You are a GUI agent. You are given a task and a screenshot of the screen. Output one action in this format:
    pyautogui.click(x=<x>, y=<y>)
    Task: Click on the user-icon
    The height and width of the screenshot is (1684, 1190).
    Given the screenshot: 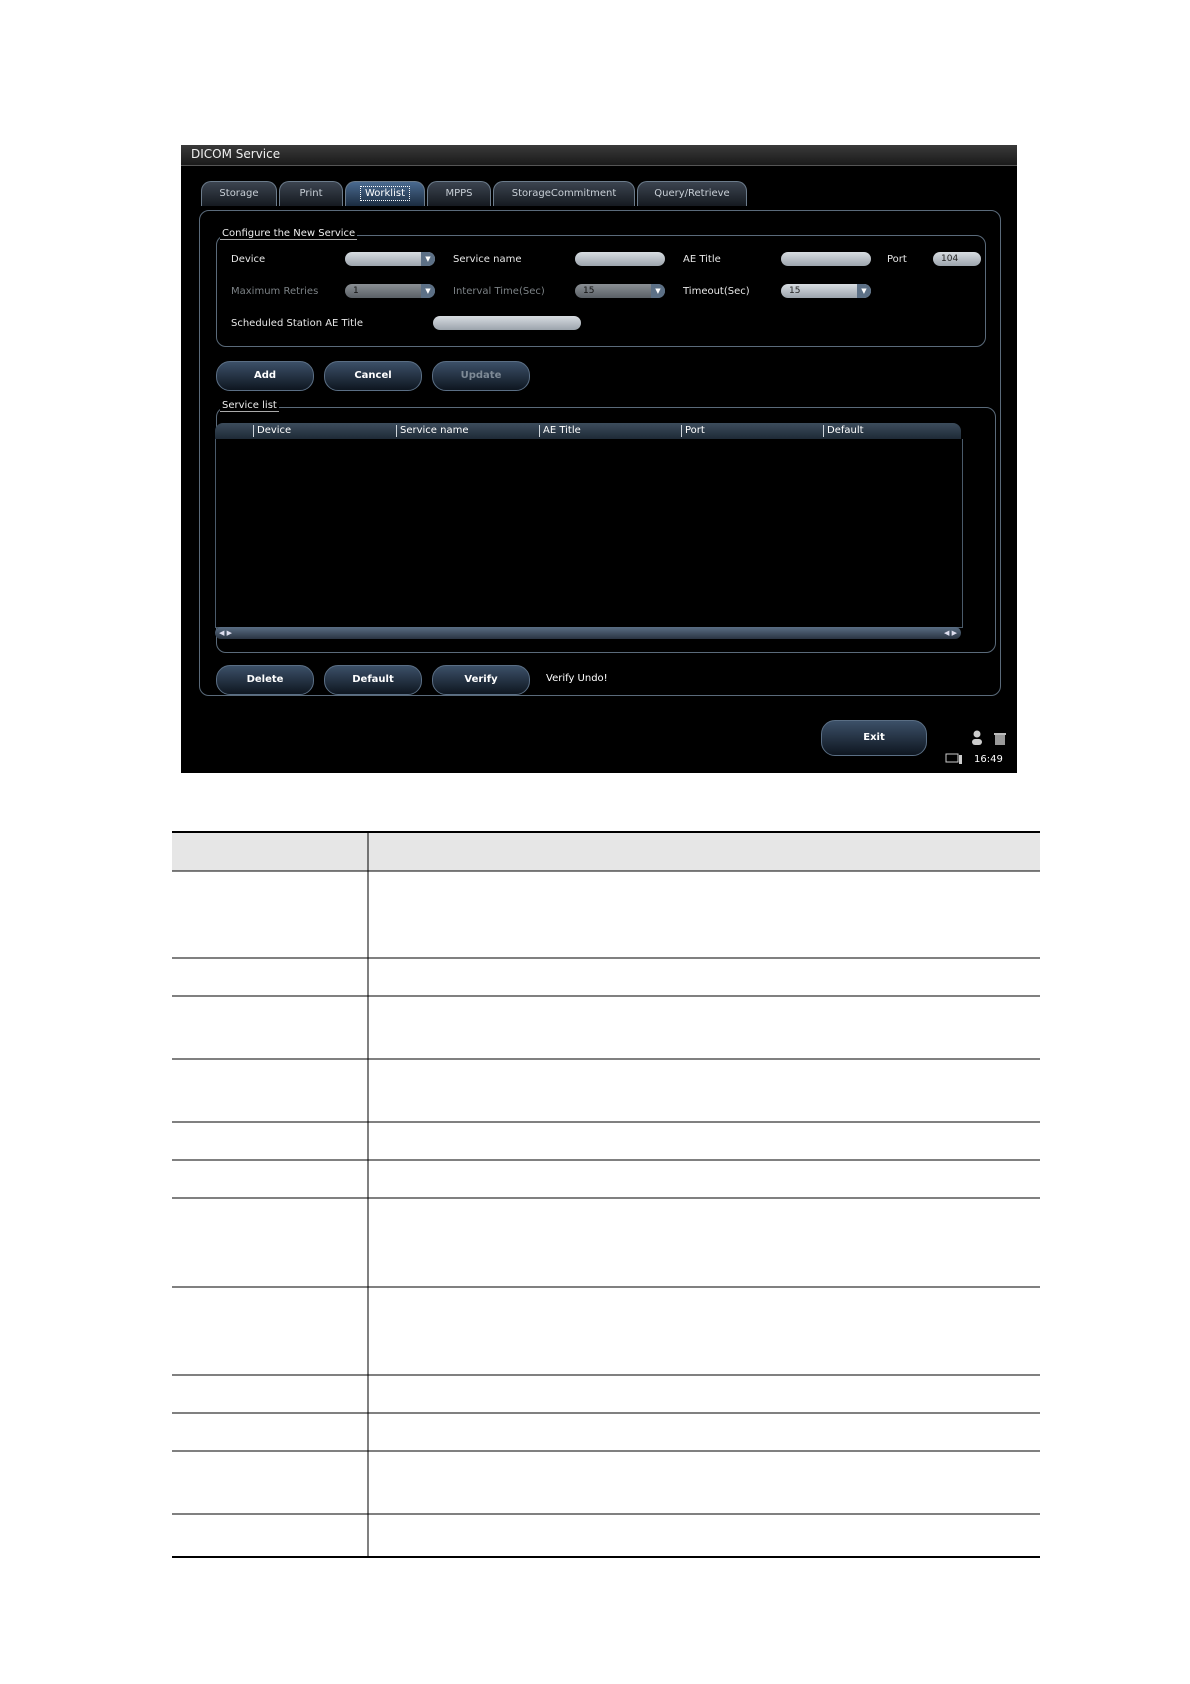 What is the action you would take?
    pyautogui.click(x=977, y=737)
    